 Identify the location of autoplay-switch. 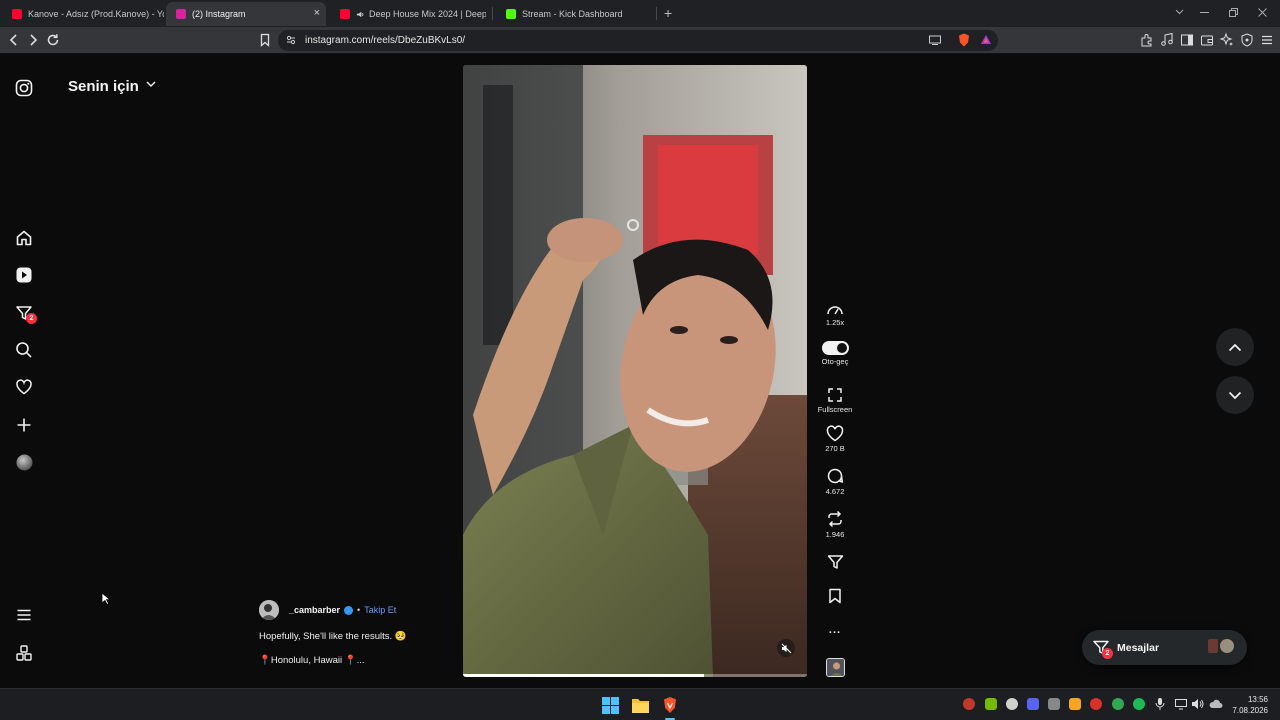
(835, 348).